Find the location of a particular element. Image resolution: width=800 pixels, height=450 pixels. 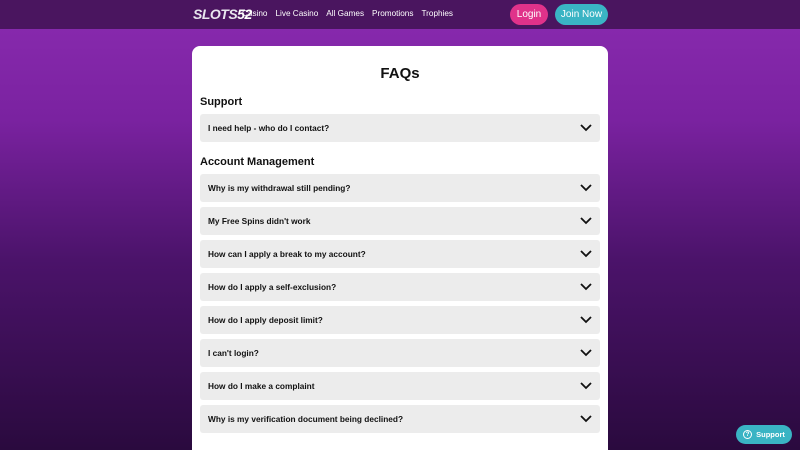

faq-item: I can't login? is located at coordinates (400, 353).